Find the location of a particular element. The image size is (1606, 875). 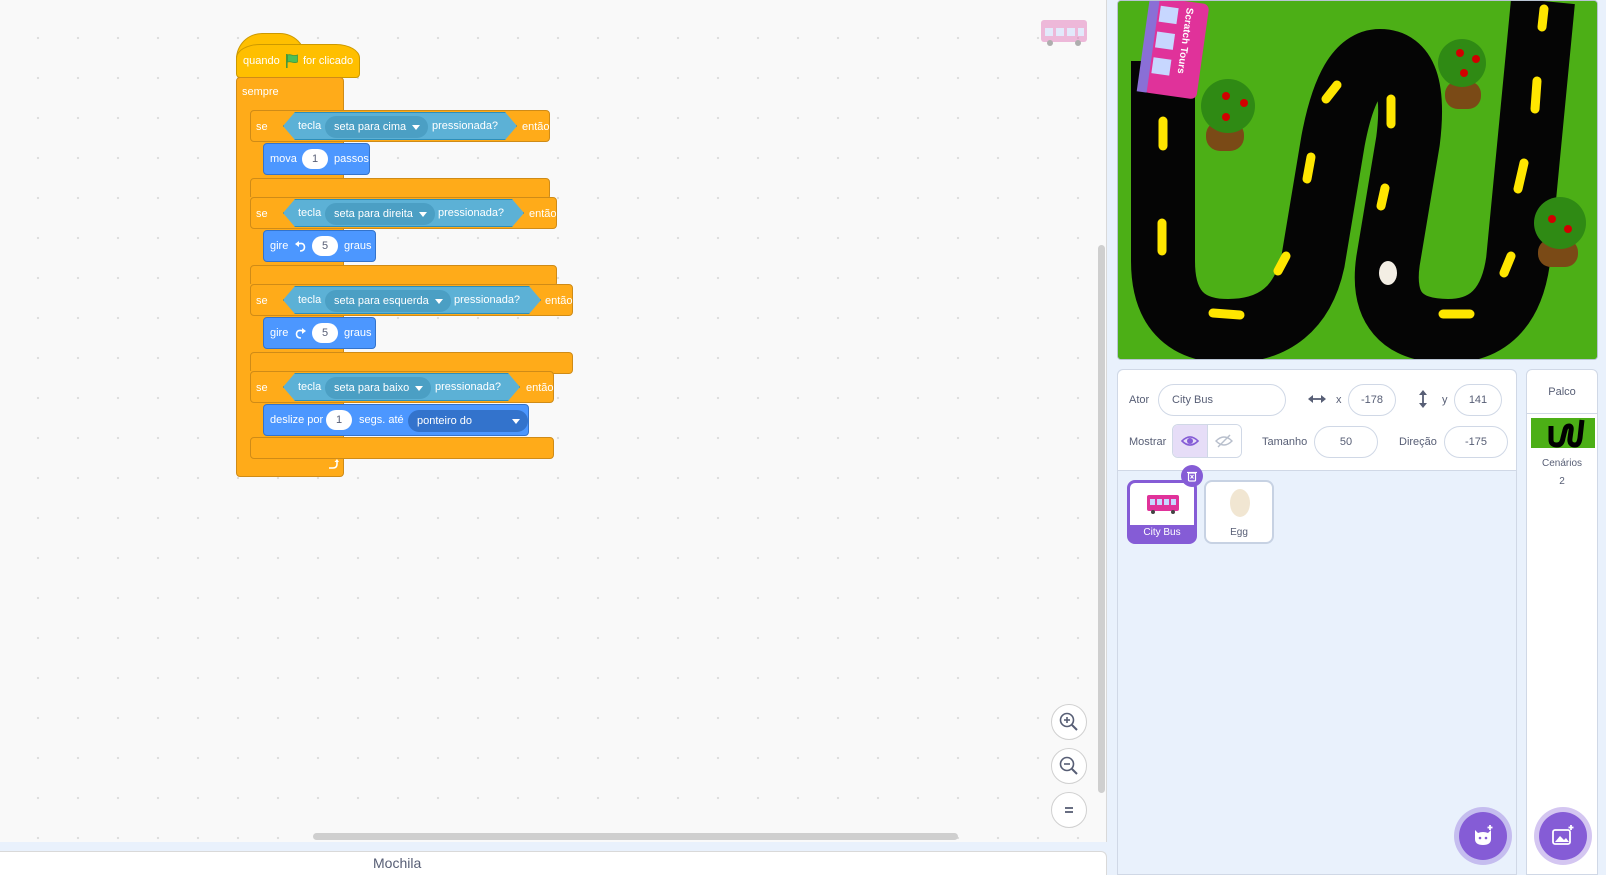

hat-label-clicked: for clicado is located at coordinates (328, 61).